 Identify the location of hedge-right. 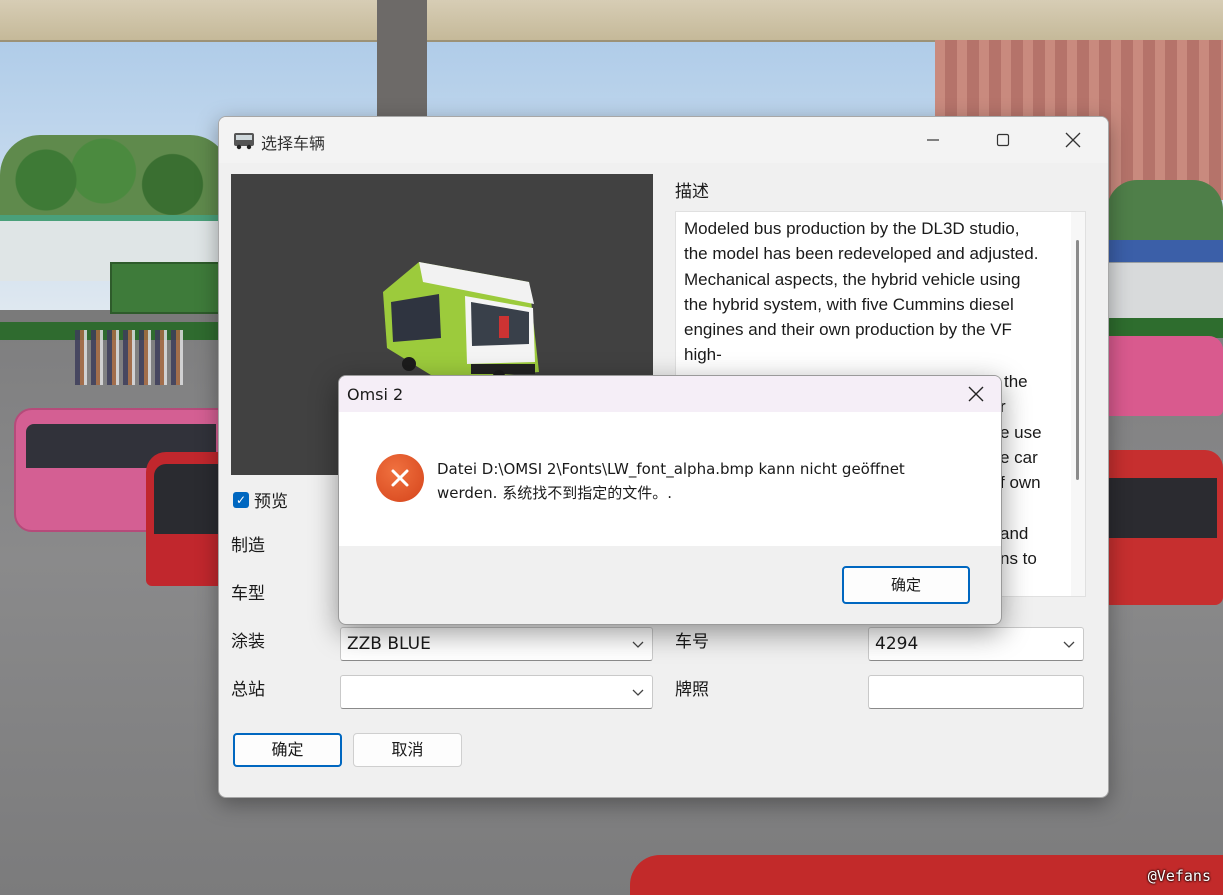
(1165, 328).